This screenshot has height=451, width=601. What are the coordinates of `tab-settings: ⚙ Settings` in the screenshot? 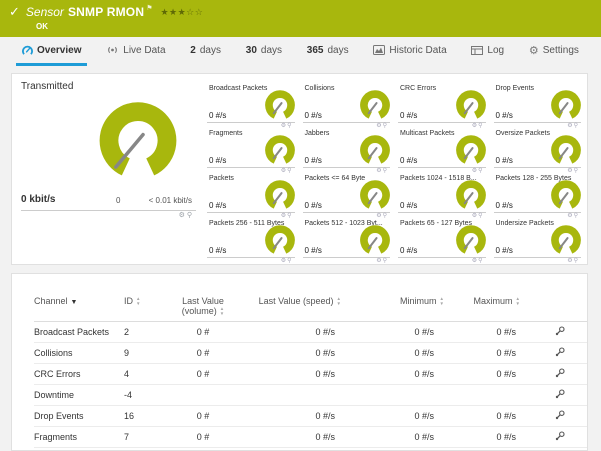 It's located at (554, 51).